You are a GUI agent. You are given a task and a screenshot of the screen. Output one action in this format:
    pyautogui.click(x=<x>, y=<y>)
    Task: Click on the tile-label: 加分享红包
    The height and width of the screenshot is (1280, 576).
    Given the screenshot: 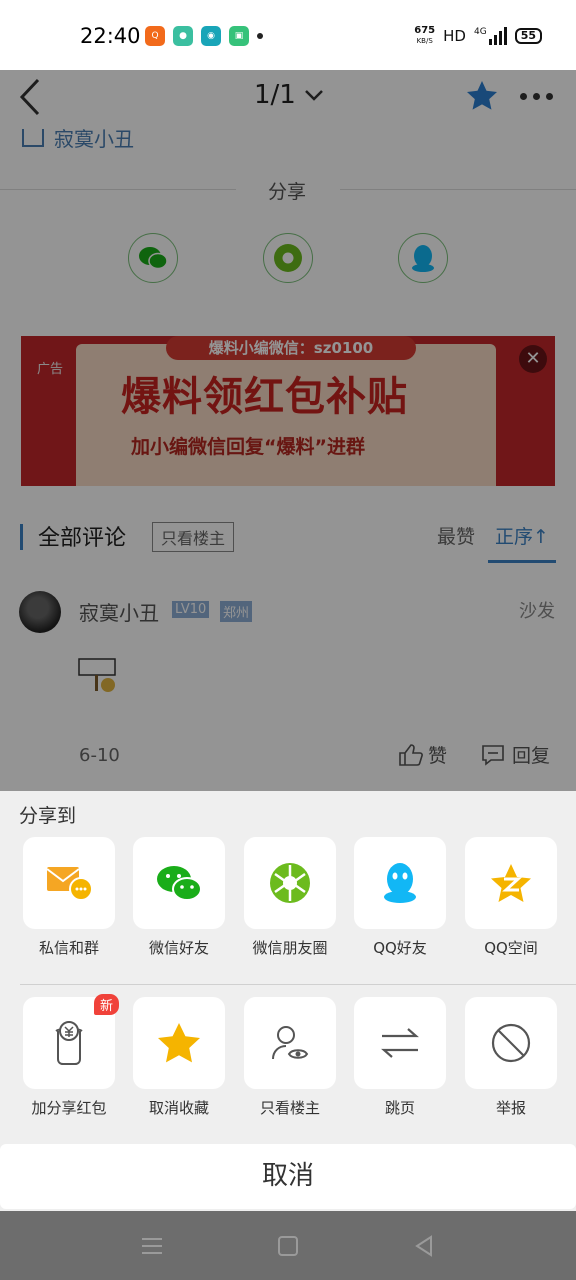 What is the action you would take?
    pyautogui.click(x=69, y=1108)
    